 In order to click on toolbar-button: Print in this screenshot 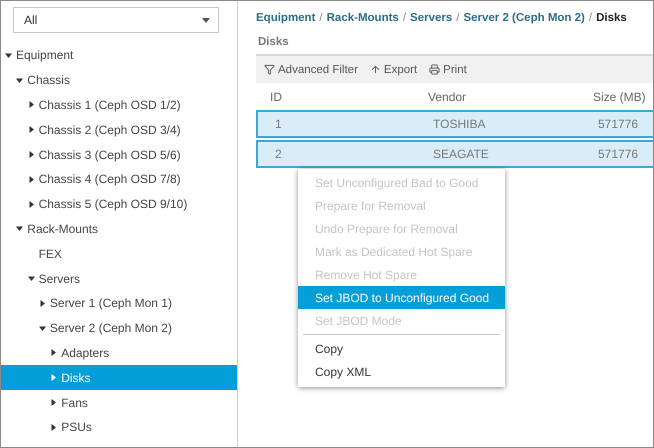, I will do `click(448, 70)`.